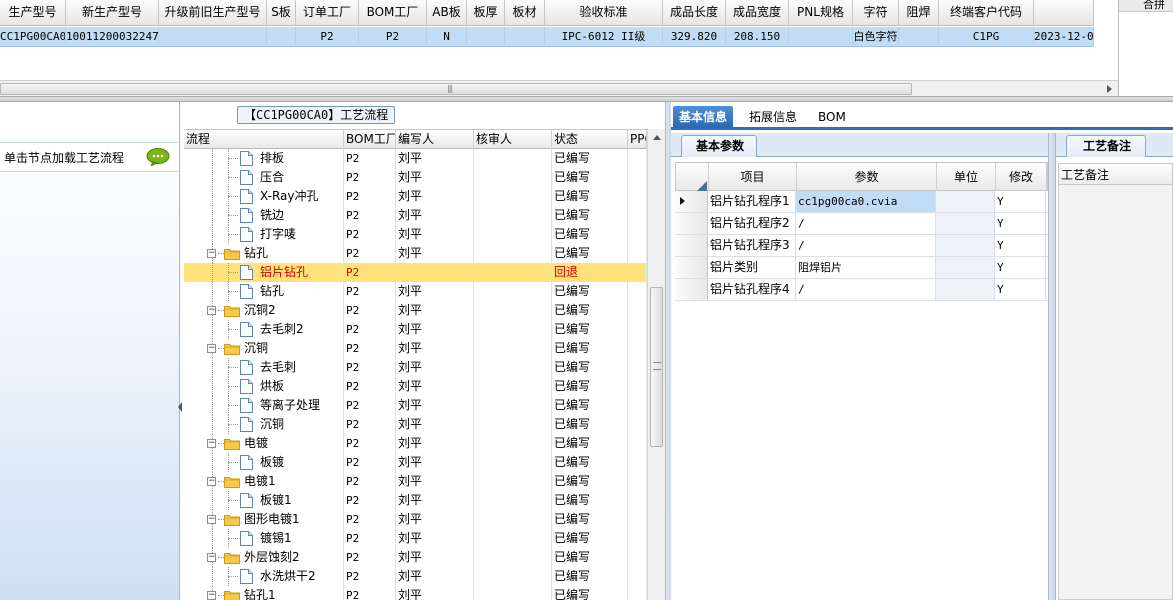 The width and height of the screenshot is (1173, 600). I want to click on tree-node: − 电镀, so click(264, 443).